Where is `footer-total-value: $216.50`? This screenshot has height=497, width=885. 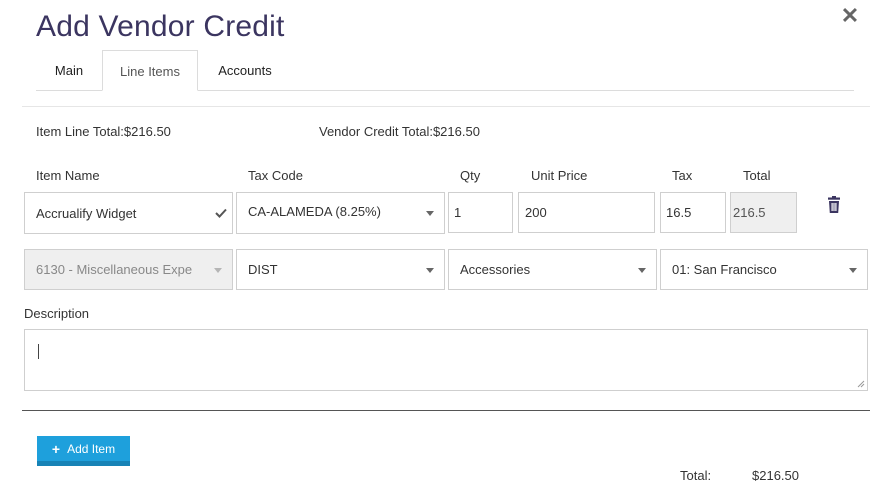 footer-total-value: $216.50 is located at coordinates (775, 475).